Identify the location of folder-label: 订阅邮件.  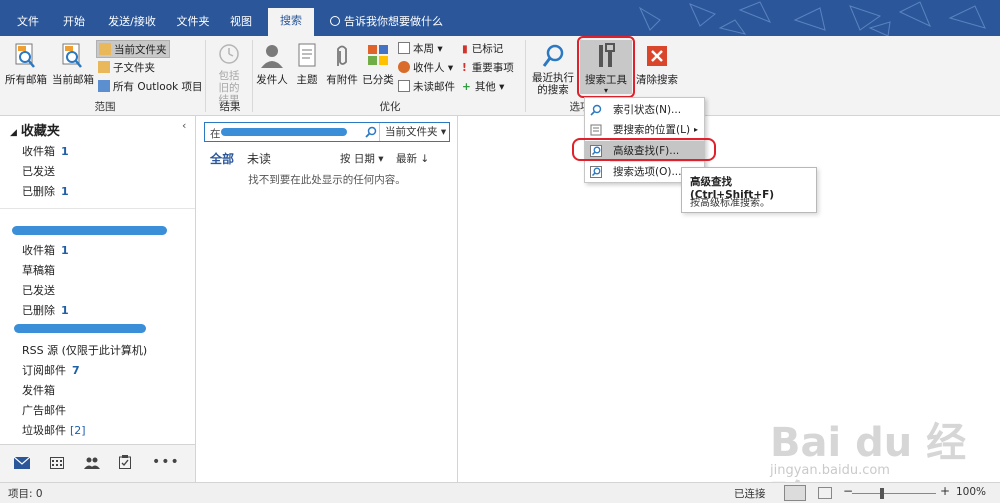
(44, 370).